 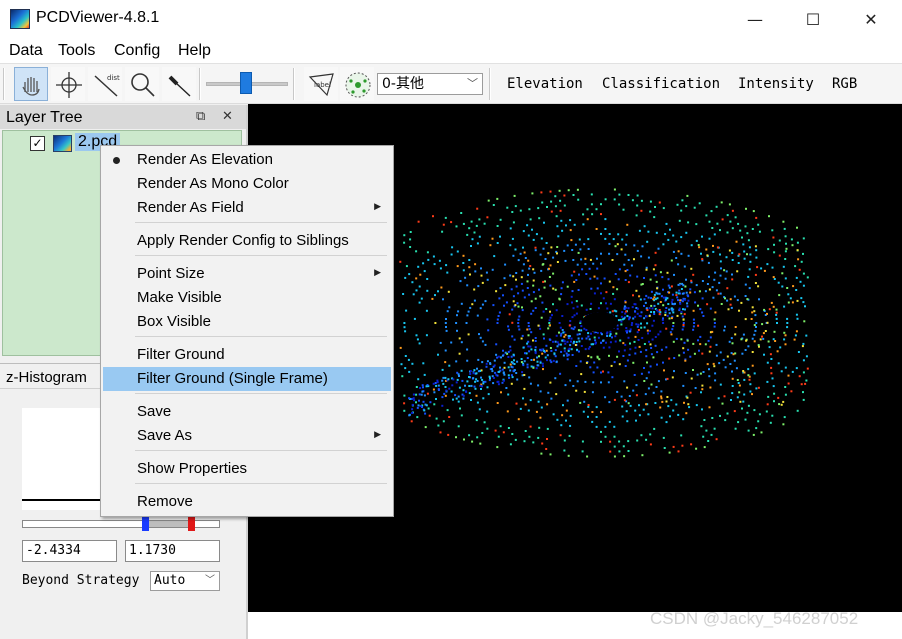 What do you see at coordinates (154, 411) in the screenshot?
I see `menu-item-label: Save` at bounding box center [154, 411].